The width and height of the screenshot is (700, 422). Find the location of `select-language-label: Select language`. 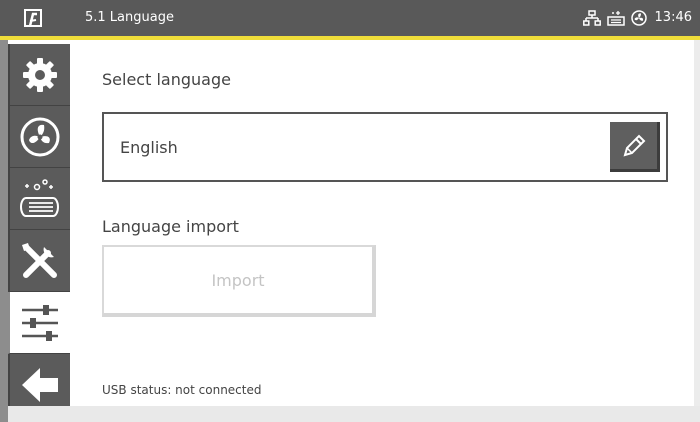

select-language-label: Select language is located at coordinates (166, 79).